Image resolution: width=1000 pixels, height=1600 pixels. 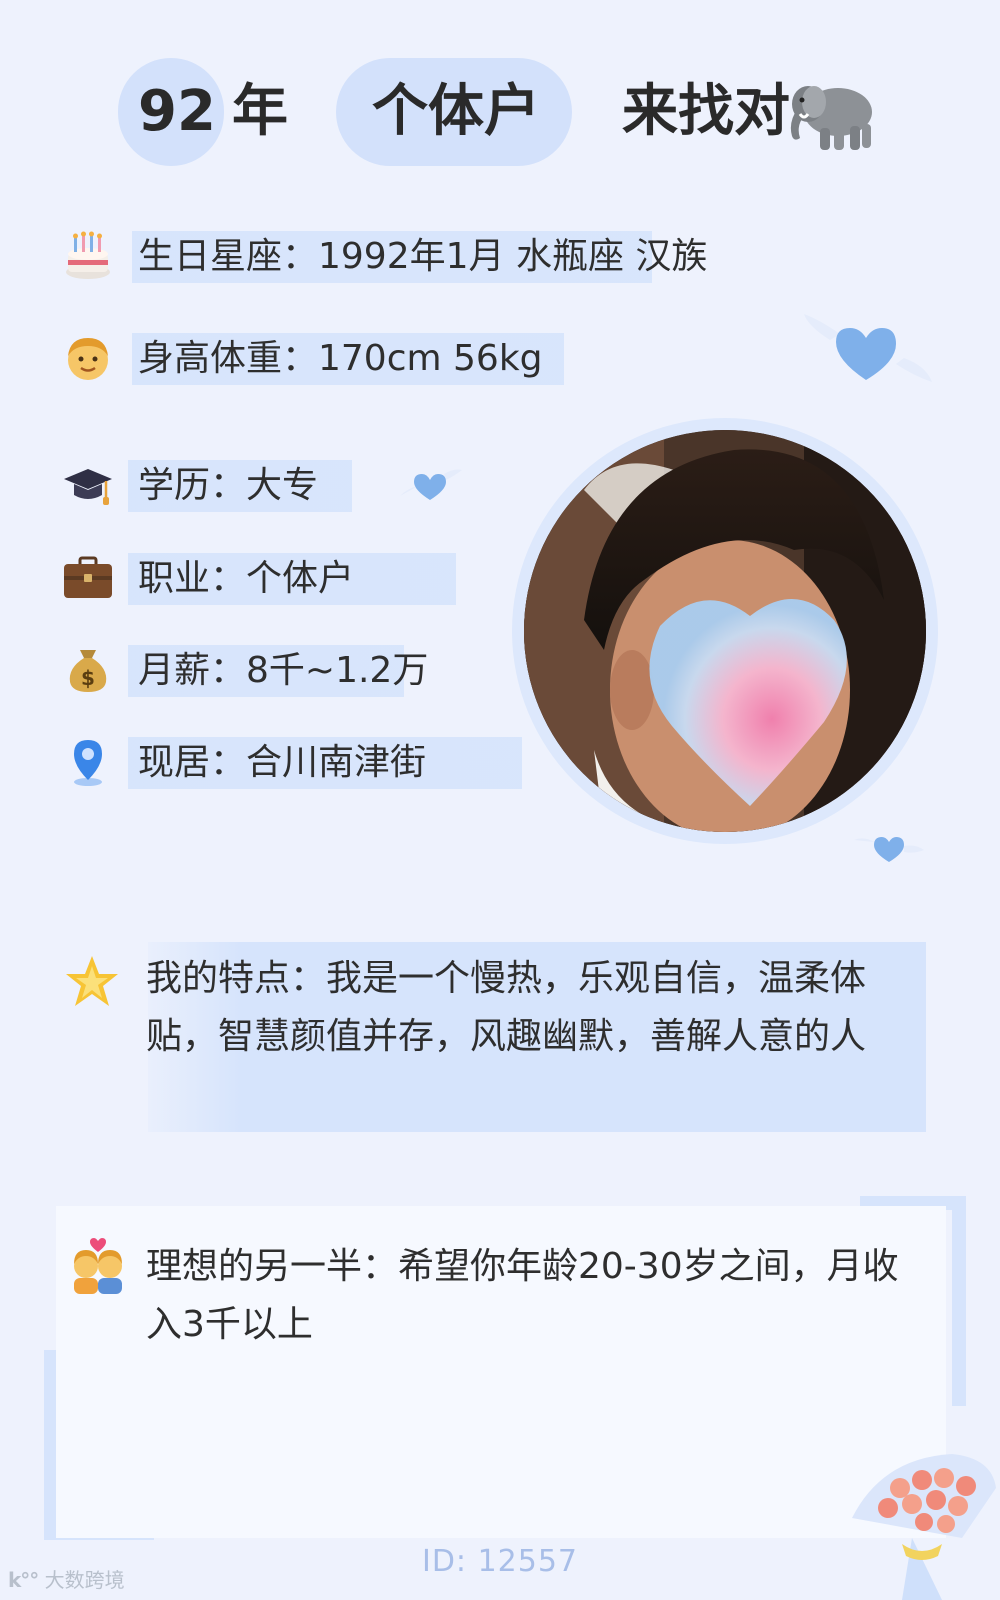 What do you see at coordinates (282, 762) in the screenshot?
I see `residence-text: 现居：合川南津街` at bounding box center [282, 762].